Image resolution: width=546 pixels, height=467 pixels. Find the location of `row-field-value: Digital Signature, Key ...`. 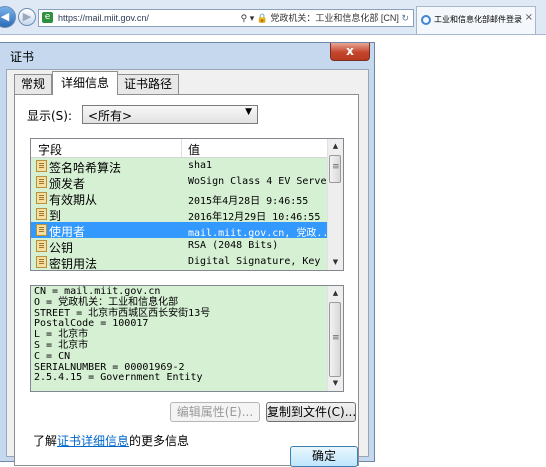

row-field-value: Digital Signature, Key ... is located at coordinates (266, 261).